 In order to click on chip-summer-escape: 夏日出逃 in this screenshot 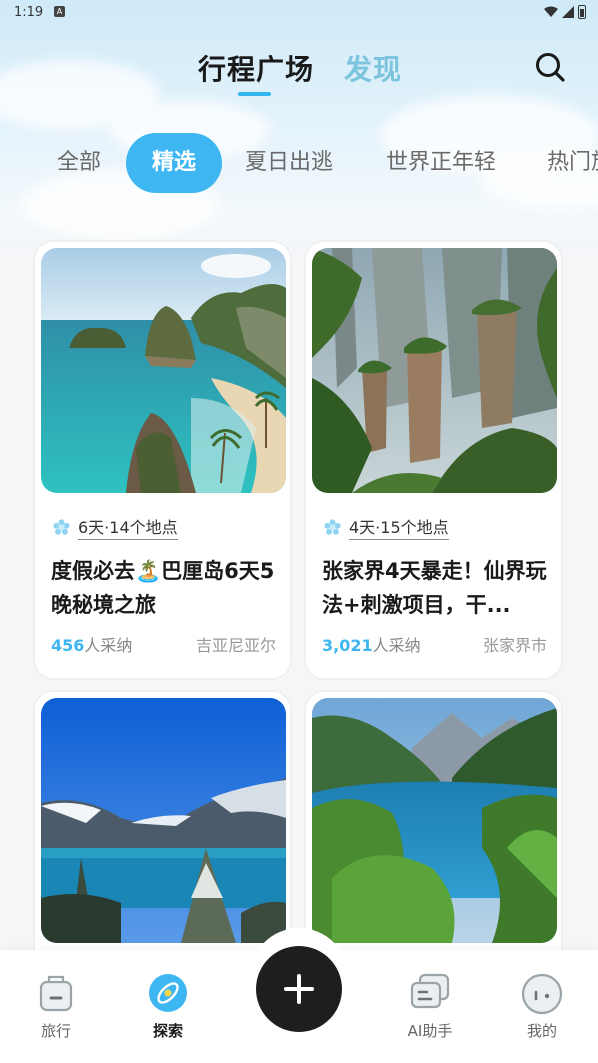, I will do `click(289, 163)`.